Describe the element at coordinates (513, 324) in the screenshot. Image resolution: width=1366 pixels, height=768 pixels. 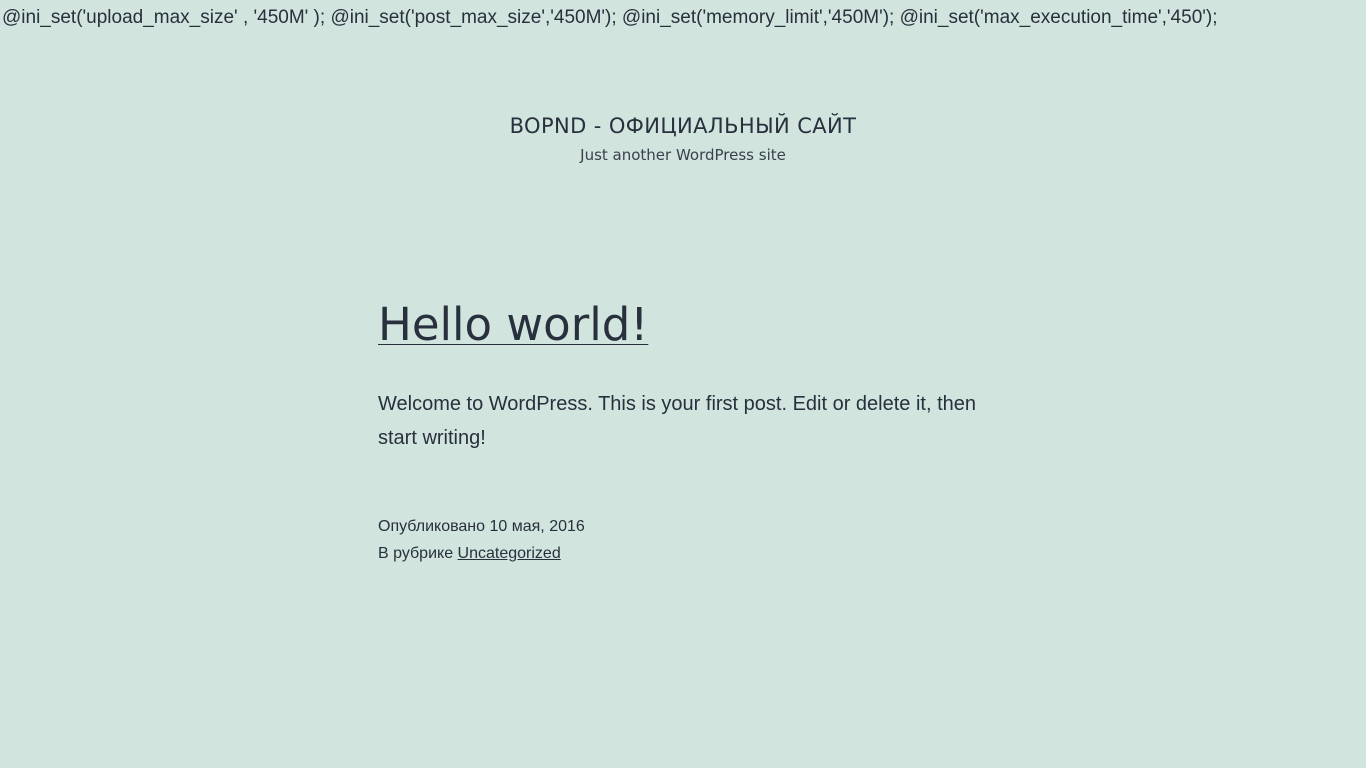
I see `post-title-link: Hello world!` at that location.